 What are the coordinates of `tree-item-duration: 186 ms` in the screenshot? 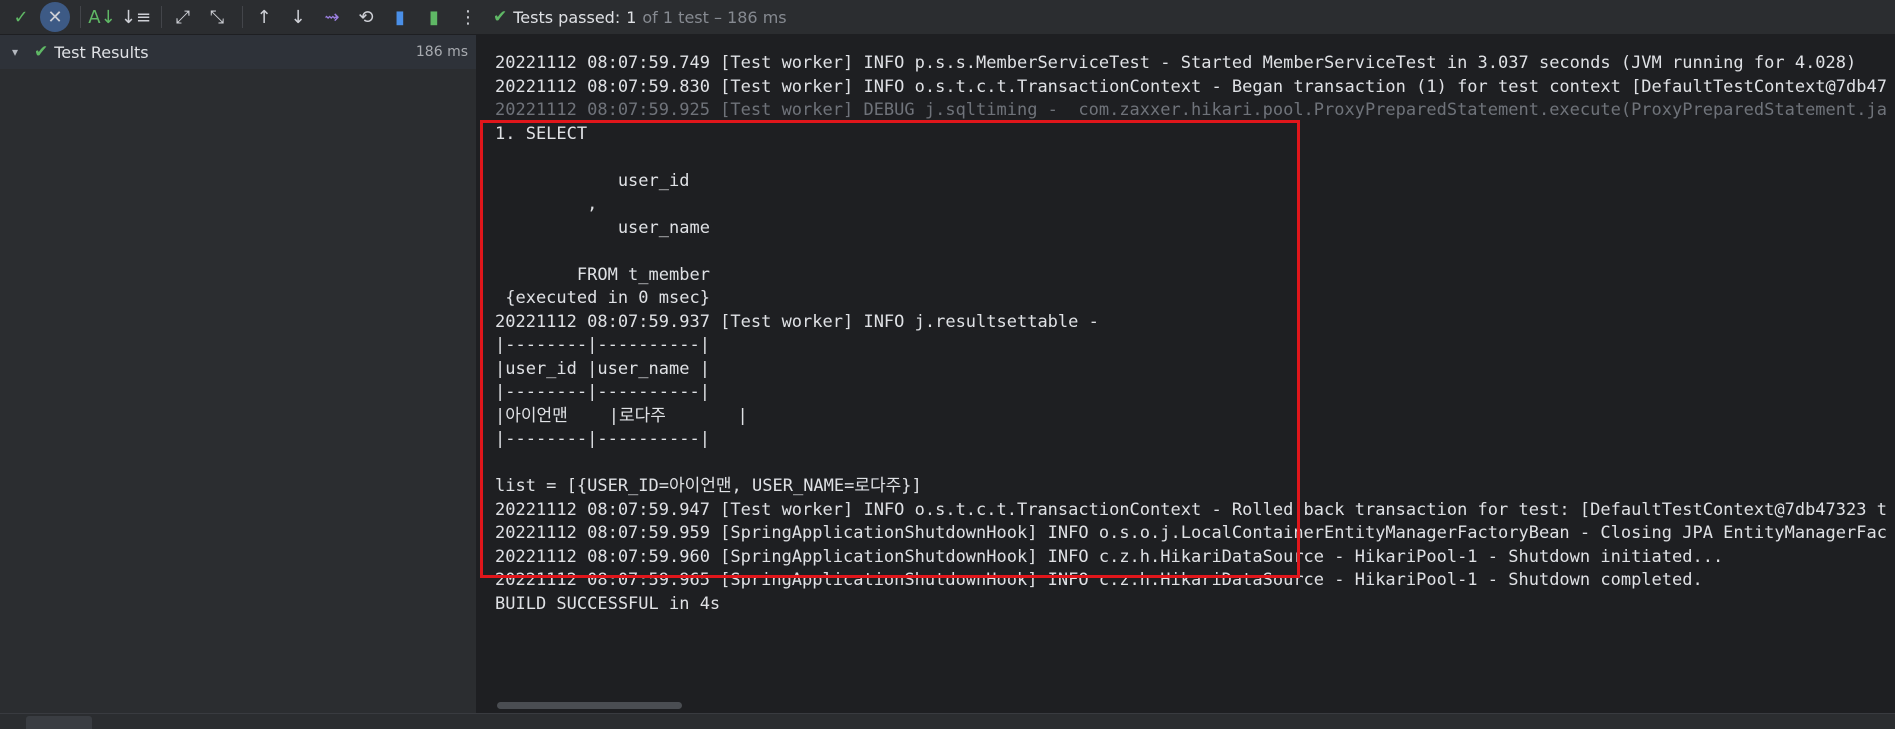 It's located at (441, 52).